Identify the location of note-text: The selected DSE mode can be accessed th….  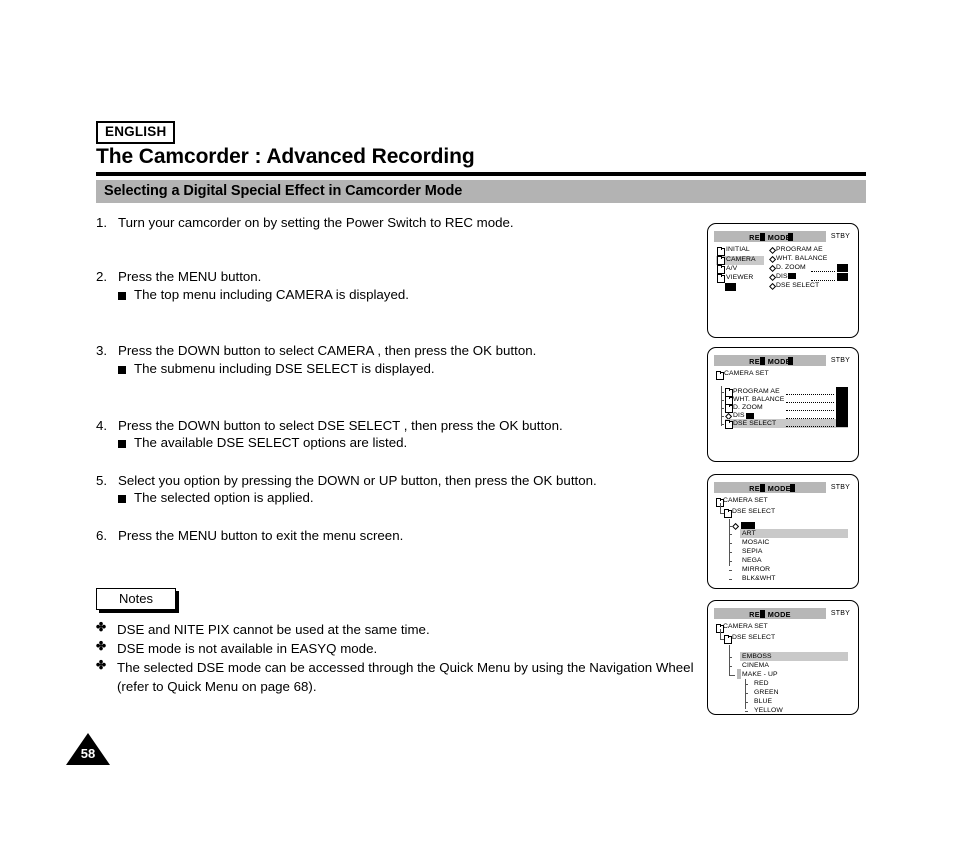
(405, 677).